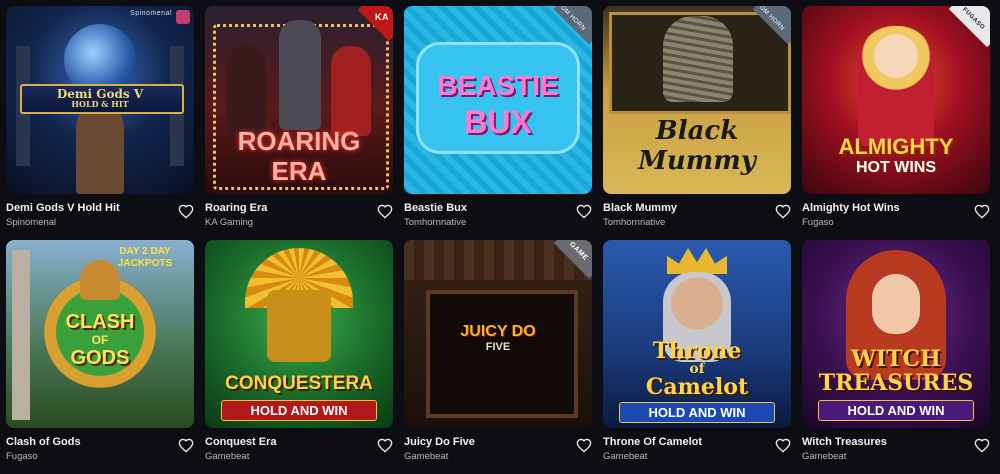 Image resolution: width=1000 pixels, height=474 pixels. What do you see at coordinates (698, 59) in the screenshot?
I see `mummy-figure` at bounding box center [698, 59].